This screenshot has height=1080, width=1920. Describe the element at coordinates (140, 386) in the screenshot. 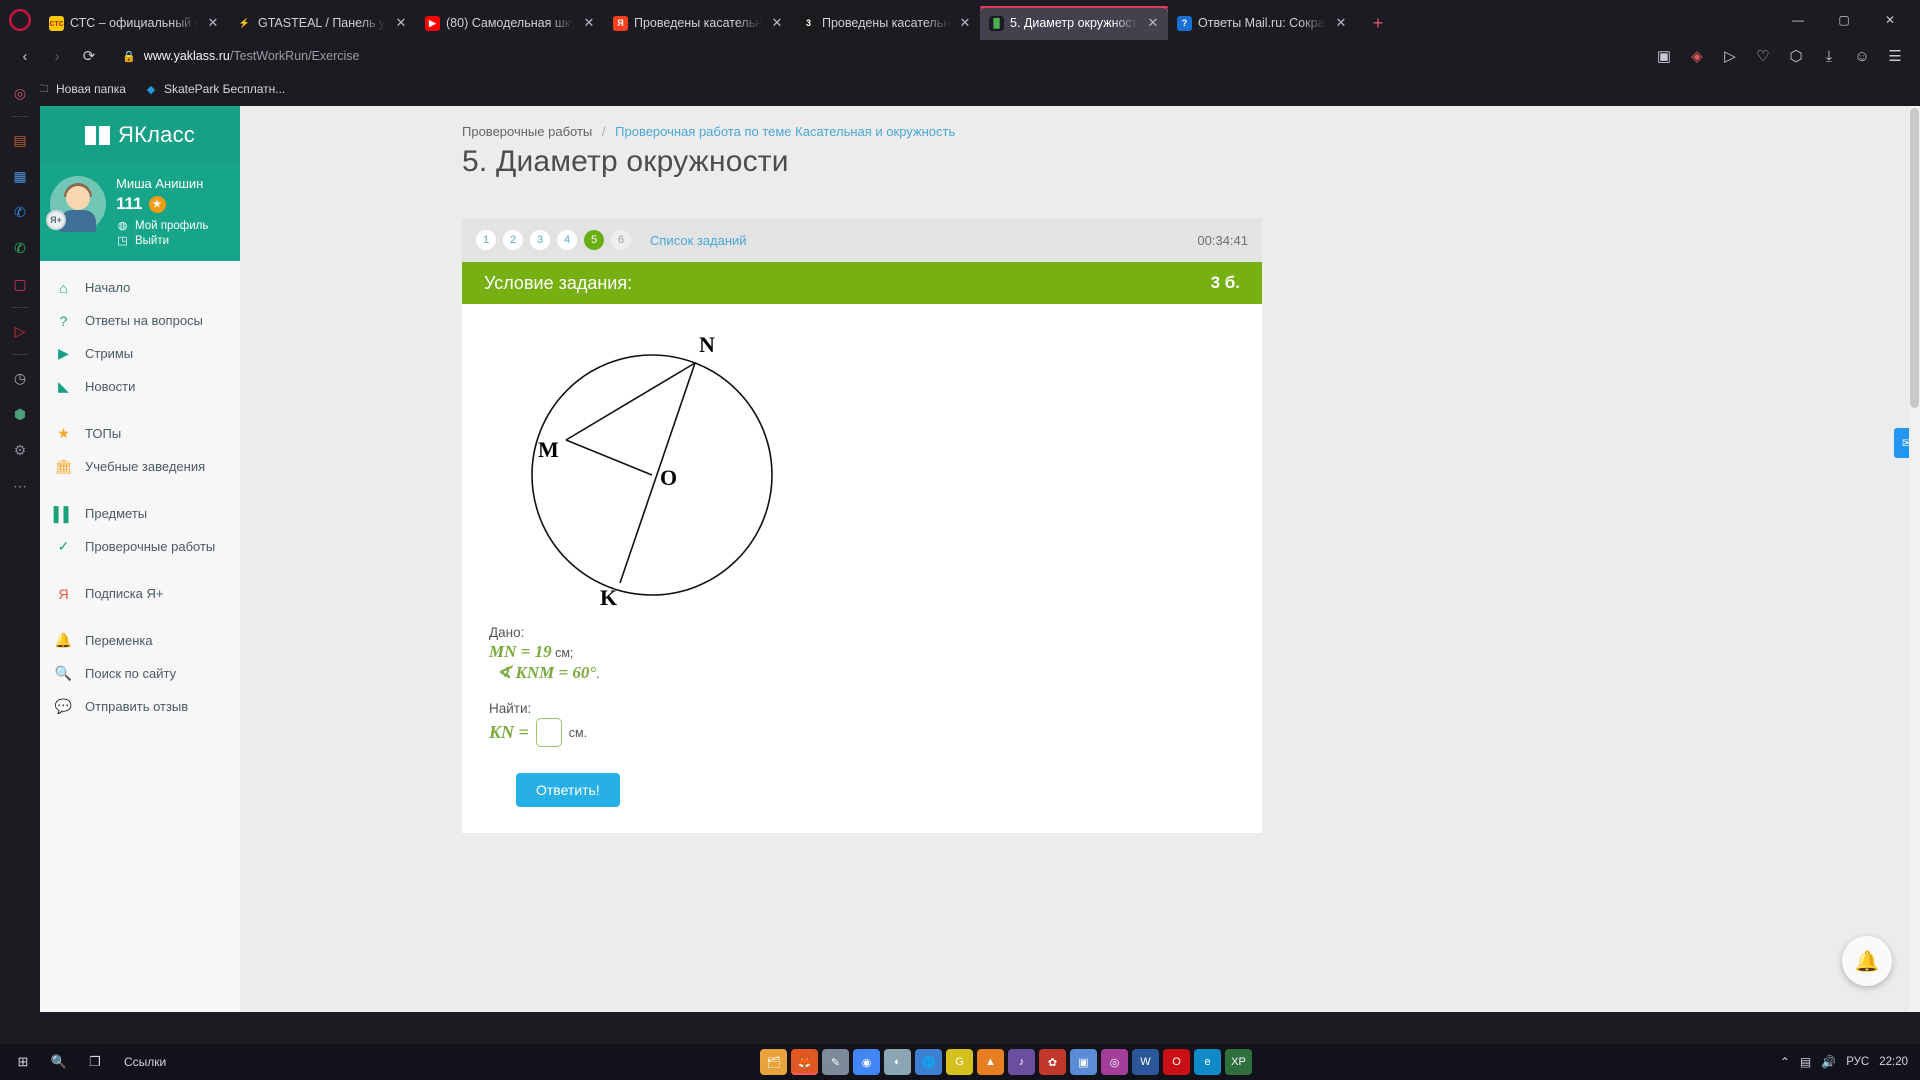

I see `sidebar-item-новости: ◣ Новости` at that location.